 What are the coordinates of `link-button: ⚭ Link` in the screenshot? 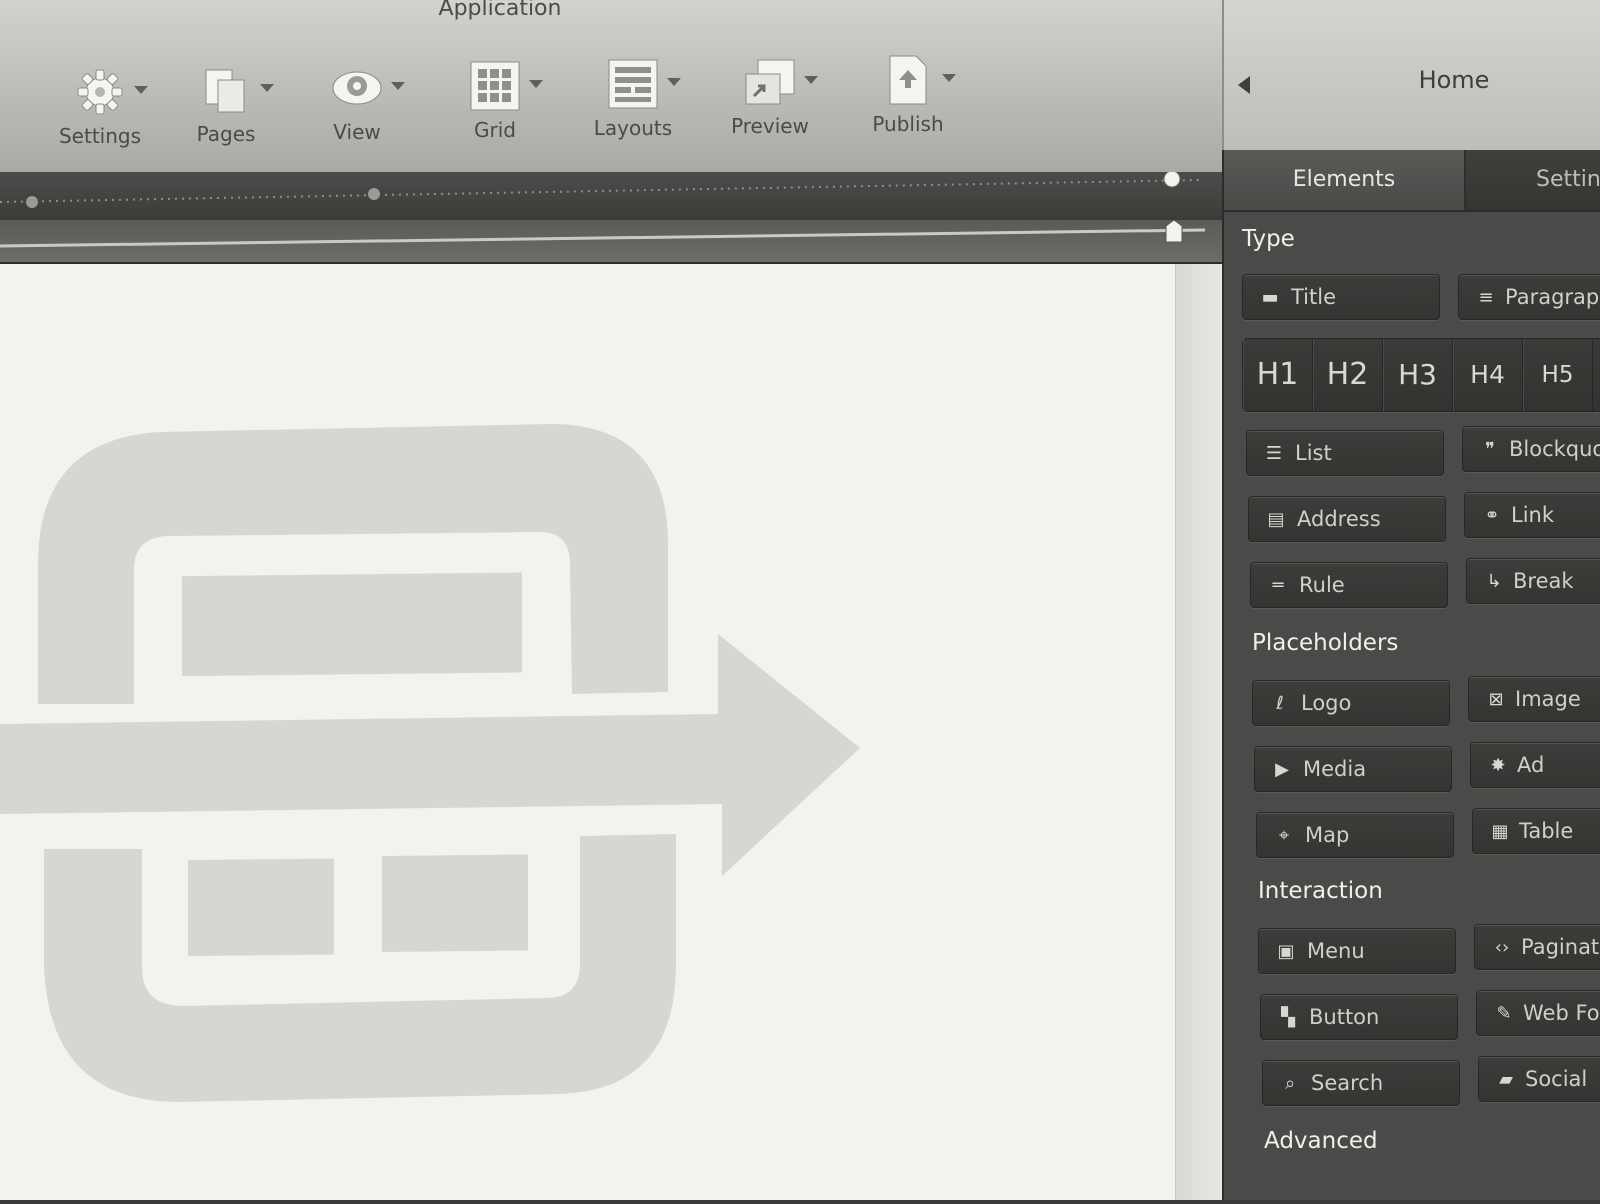 It's located at (1532, 515).